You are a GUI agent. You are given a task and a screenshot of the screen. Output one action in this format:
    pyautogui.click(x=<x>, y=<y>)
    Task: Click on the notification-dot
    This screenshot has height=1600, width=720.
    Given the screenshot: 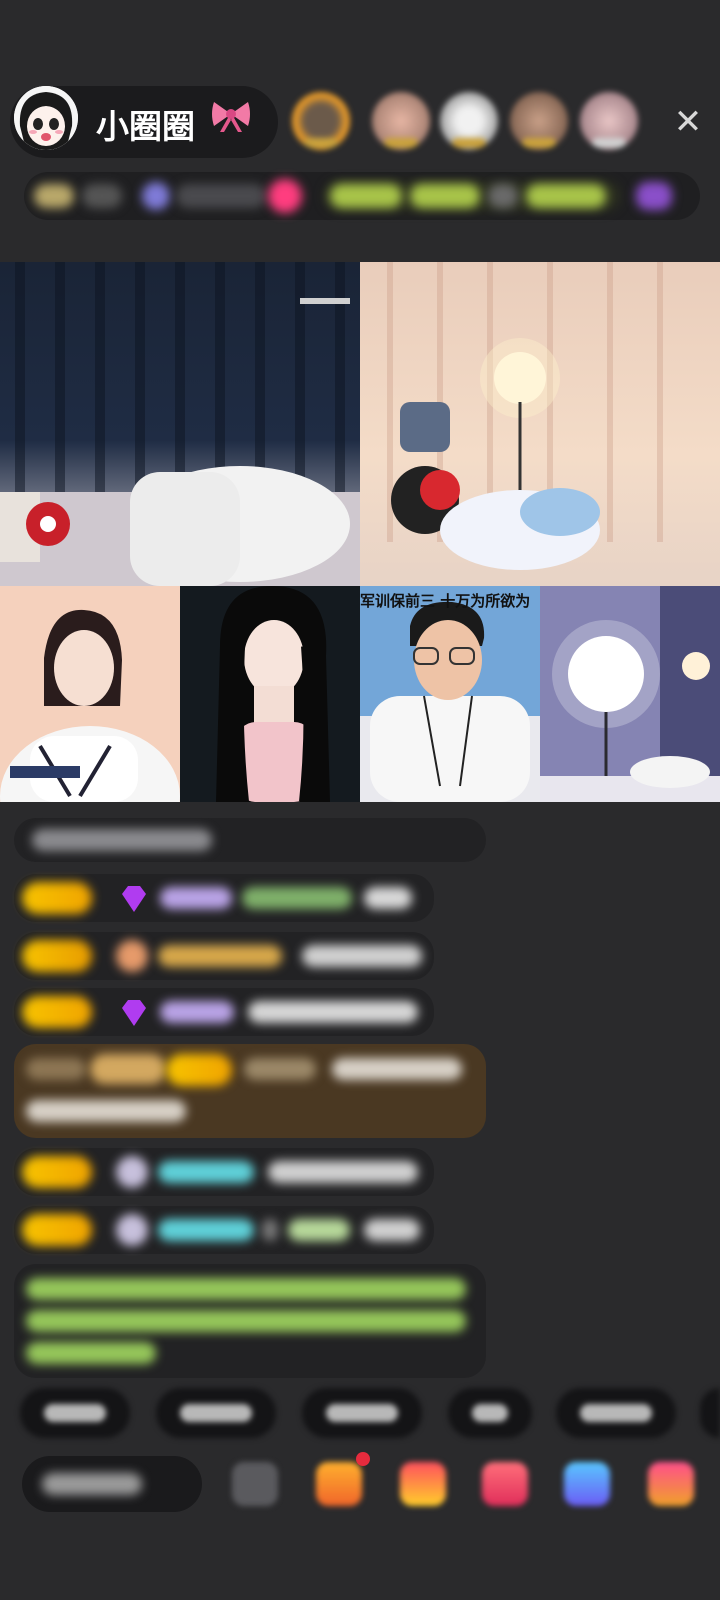 What is the action you would take?
    pyautogui.click(x=363, y=1459)
    